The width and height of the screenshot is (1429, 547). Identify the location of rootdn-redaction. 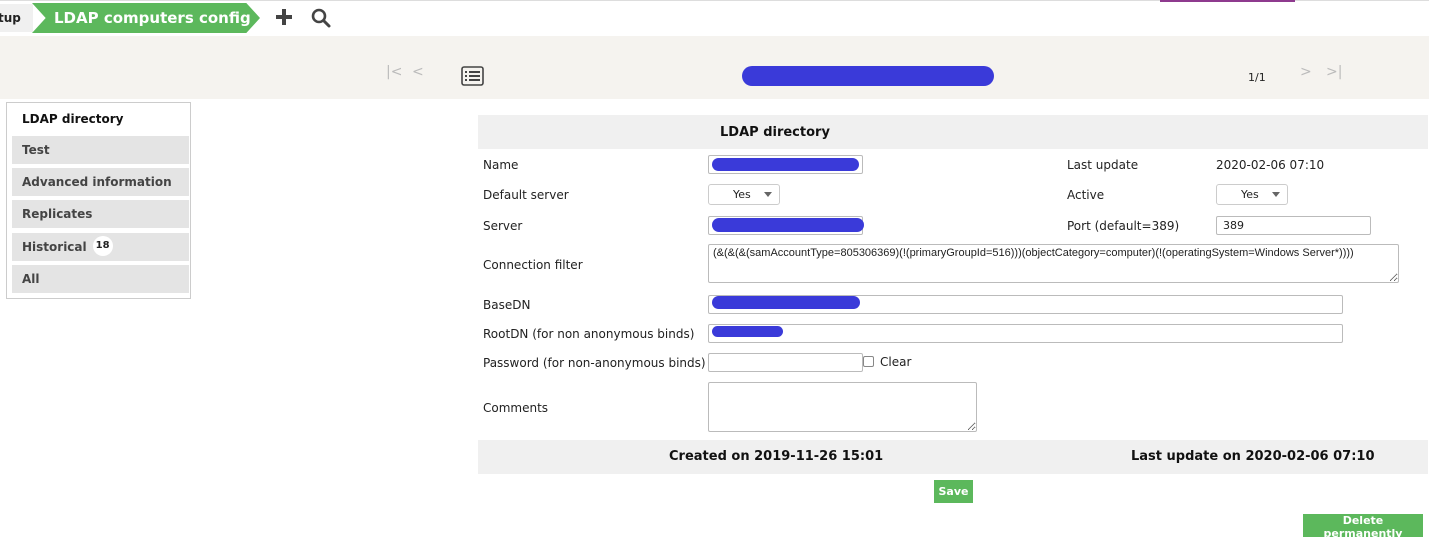
(747, 331).